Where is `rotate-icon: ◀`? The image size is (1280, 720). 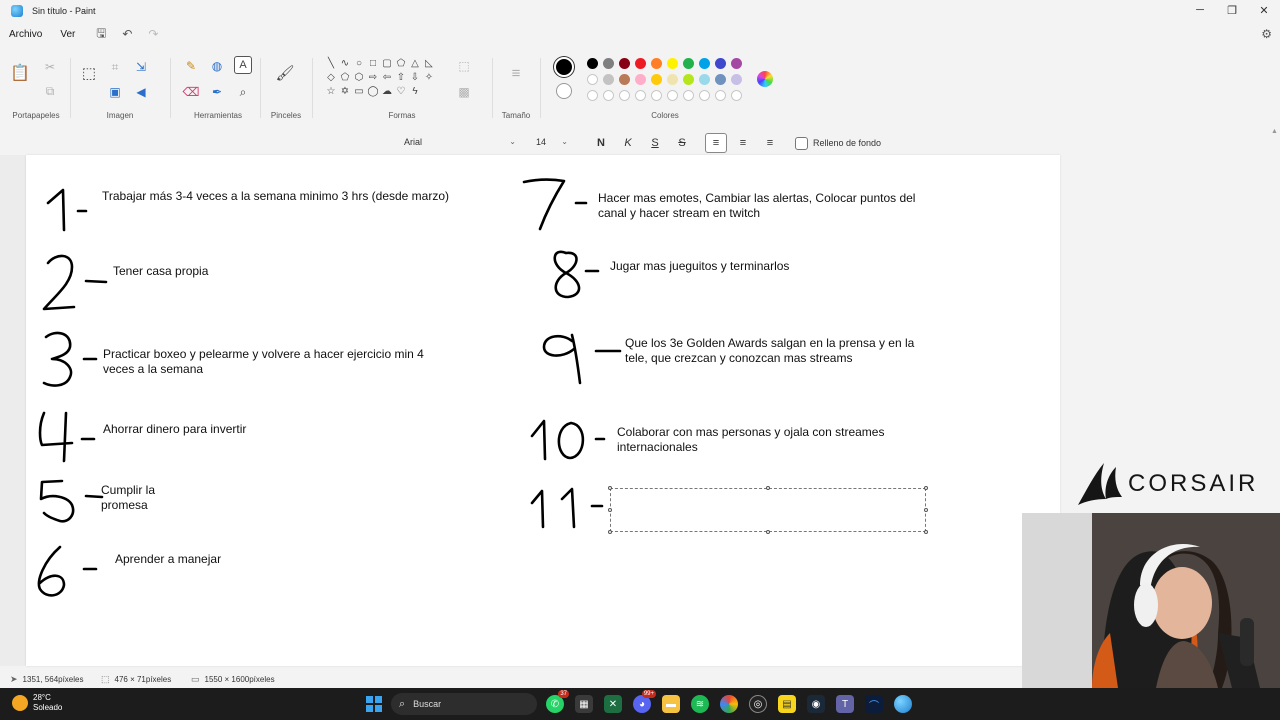 rotate-icon: ◀ is located at coordinates (141, 92).